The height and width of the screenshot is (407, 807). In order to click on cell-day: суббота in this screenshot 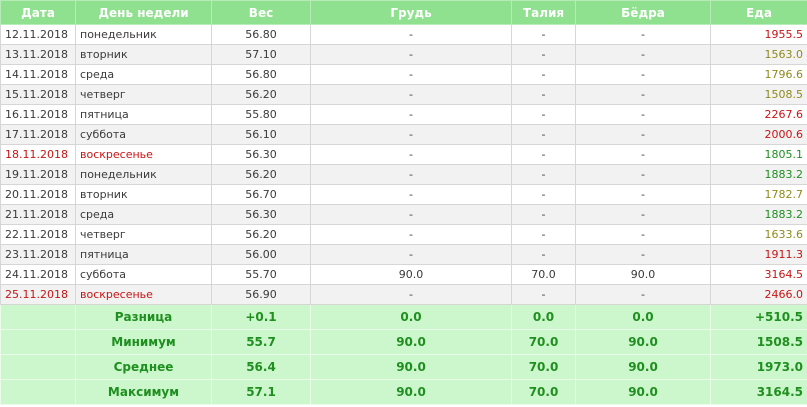, I will do `click(143, 274)`.